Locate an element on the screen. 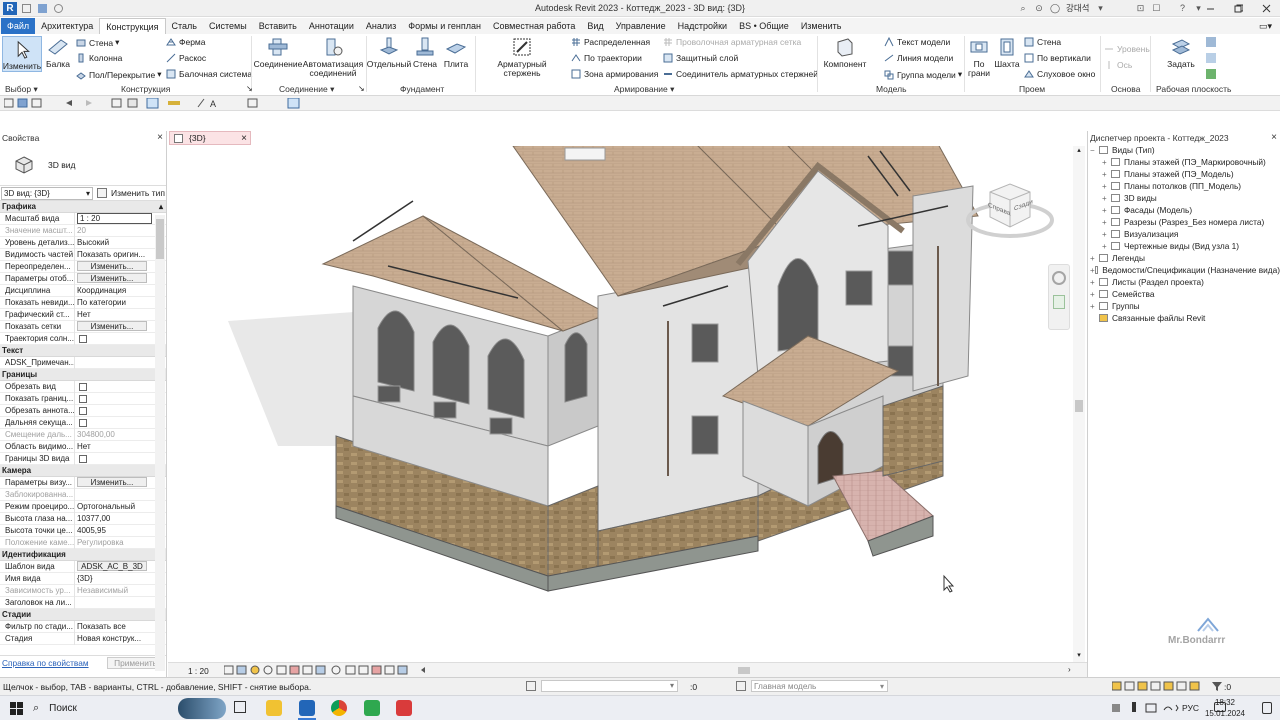  property-value: Показать все is located at coordinates (113, 626).